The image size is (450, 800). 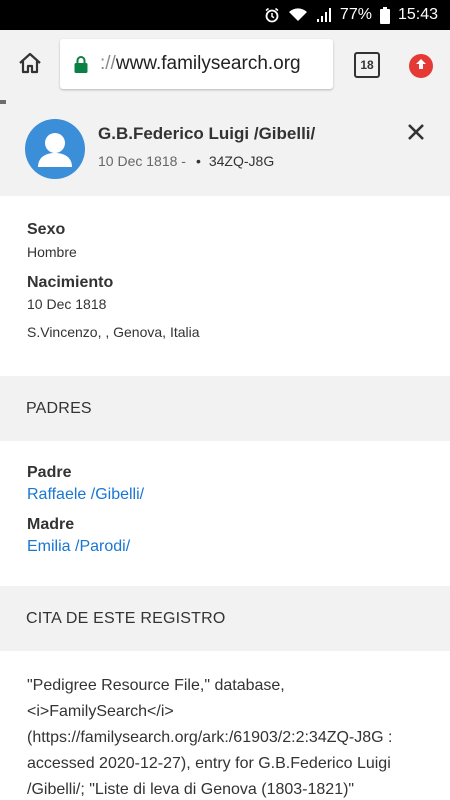 I want to click on home-icon, so click(x=30, y=65).